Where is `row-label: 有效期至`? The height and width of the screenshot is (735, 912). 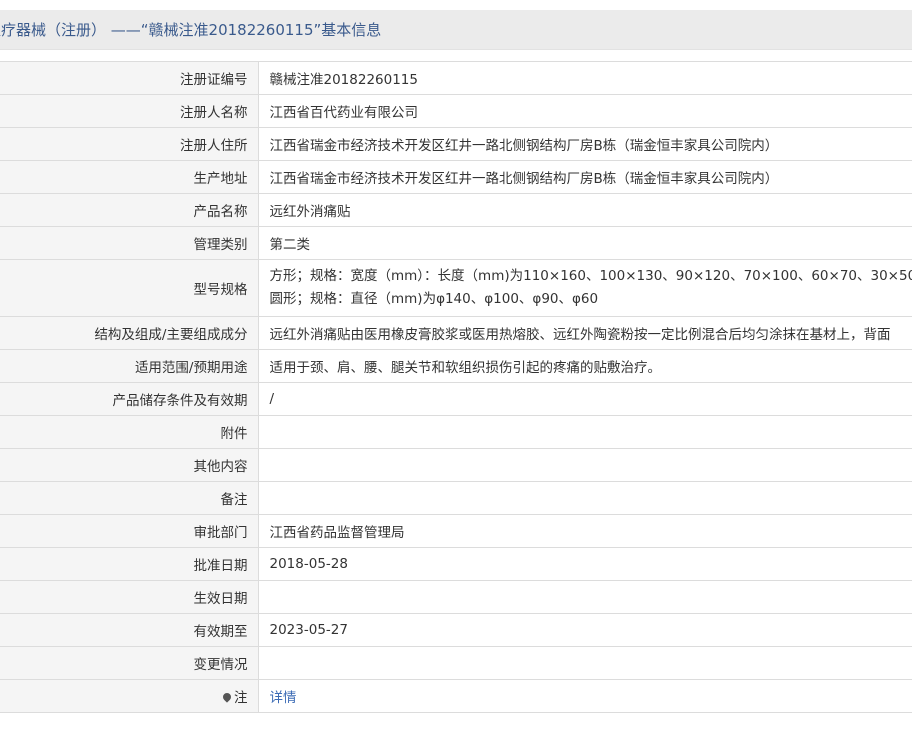 row-label: 有效期至 is located at coordinates (129, 630).